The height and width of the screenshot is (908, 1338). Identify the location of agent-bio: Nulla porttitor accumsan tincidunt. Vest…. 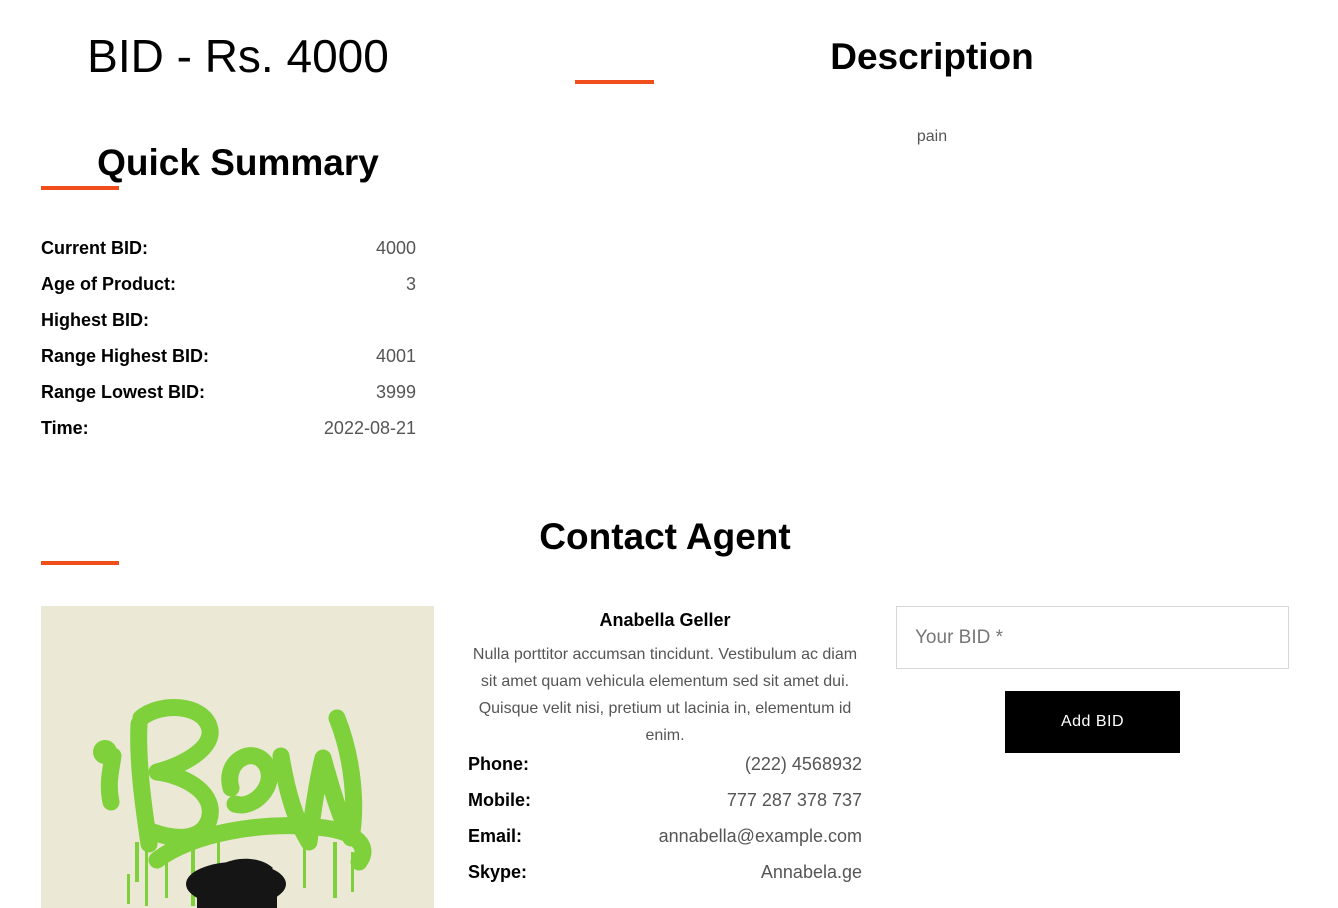
(665, 695).